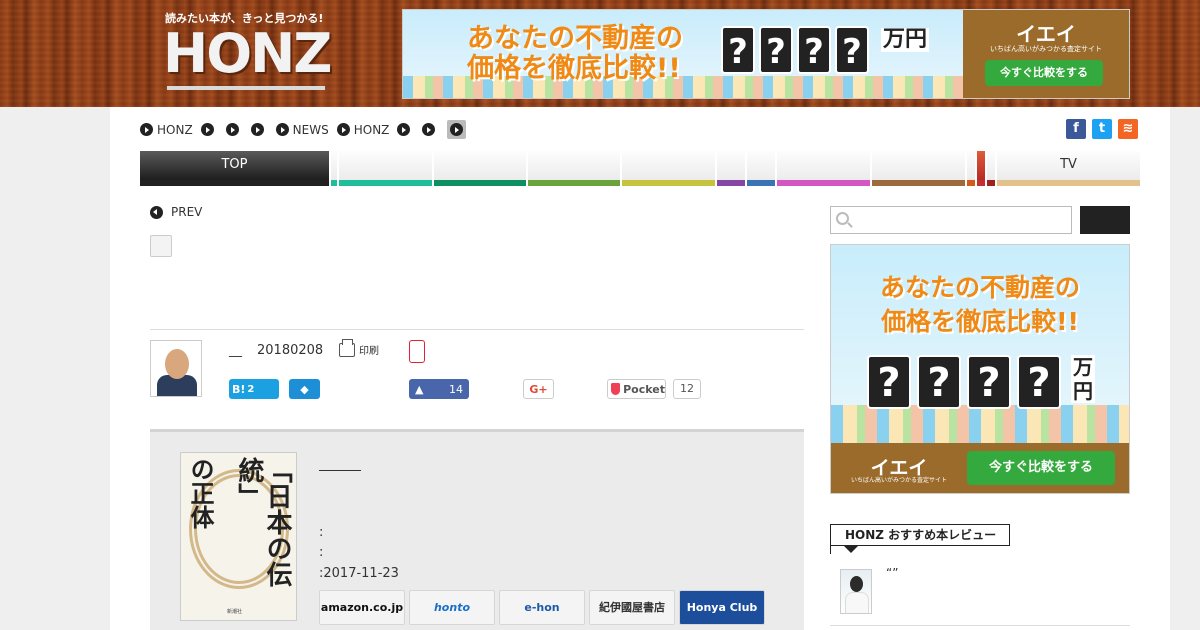 The width and height of the screenshot is (1200, 630). Describe the element at coordinates (1076, 129) in the screenshot. I see `facebook-icon: f` at that location.